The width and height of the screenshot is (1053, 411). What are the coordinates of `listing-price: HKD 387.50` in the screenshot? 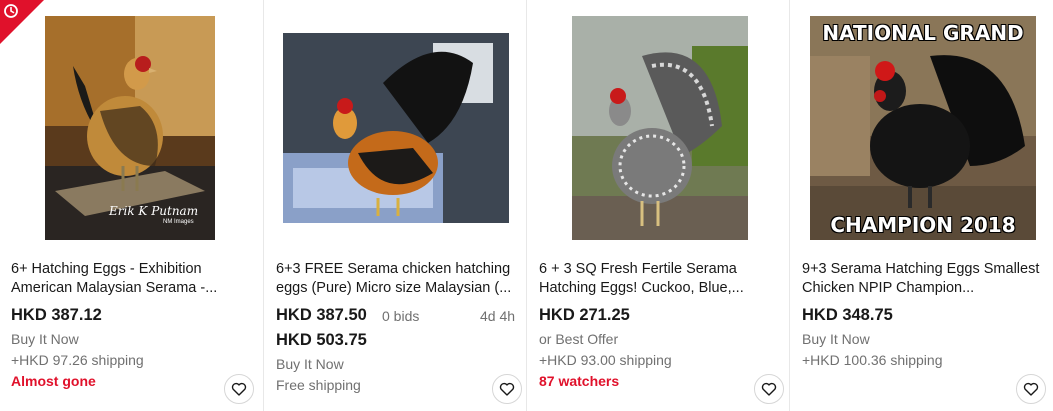 It's located at (321, 315).